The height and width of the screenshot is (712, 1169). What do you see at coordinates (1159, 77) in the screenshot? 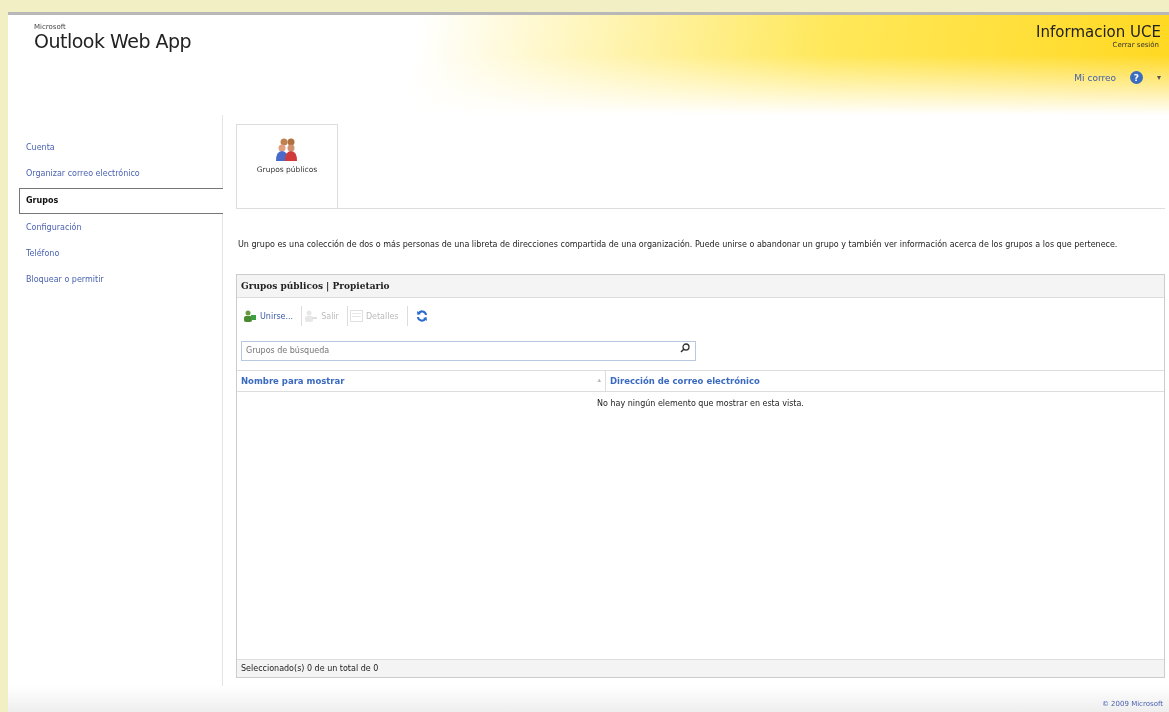
I see `caret-icon: ▾` at bounding box center [1159, 77].